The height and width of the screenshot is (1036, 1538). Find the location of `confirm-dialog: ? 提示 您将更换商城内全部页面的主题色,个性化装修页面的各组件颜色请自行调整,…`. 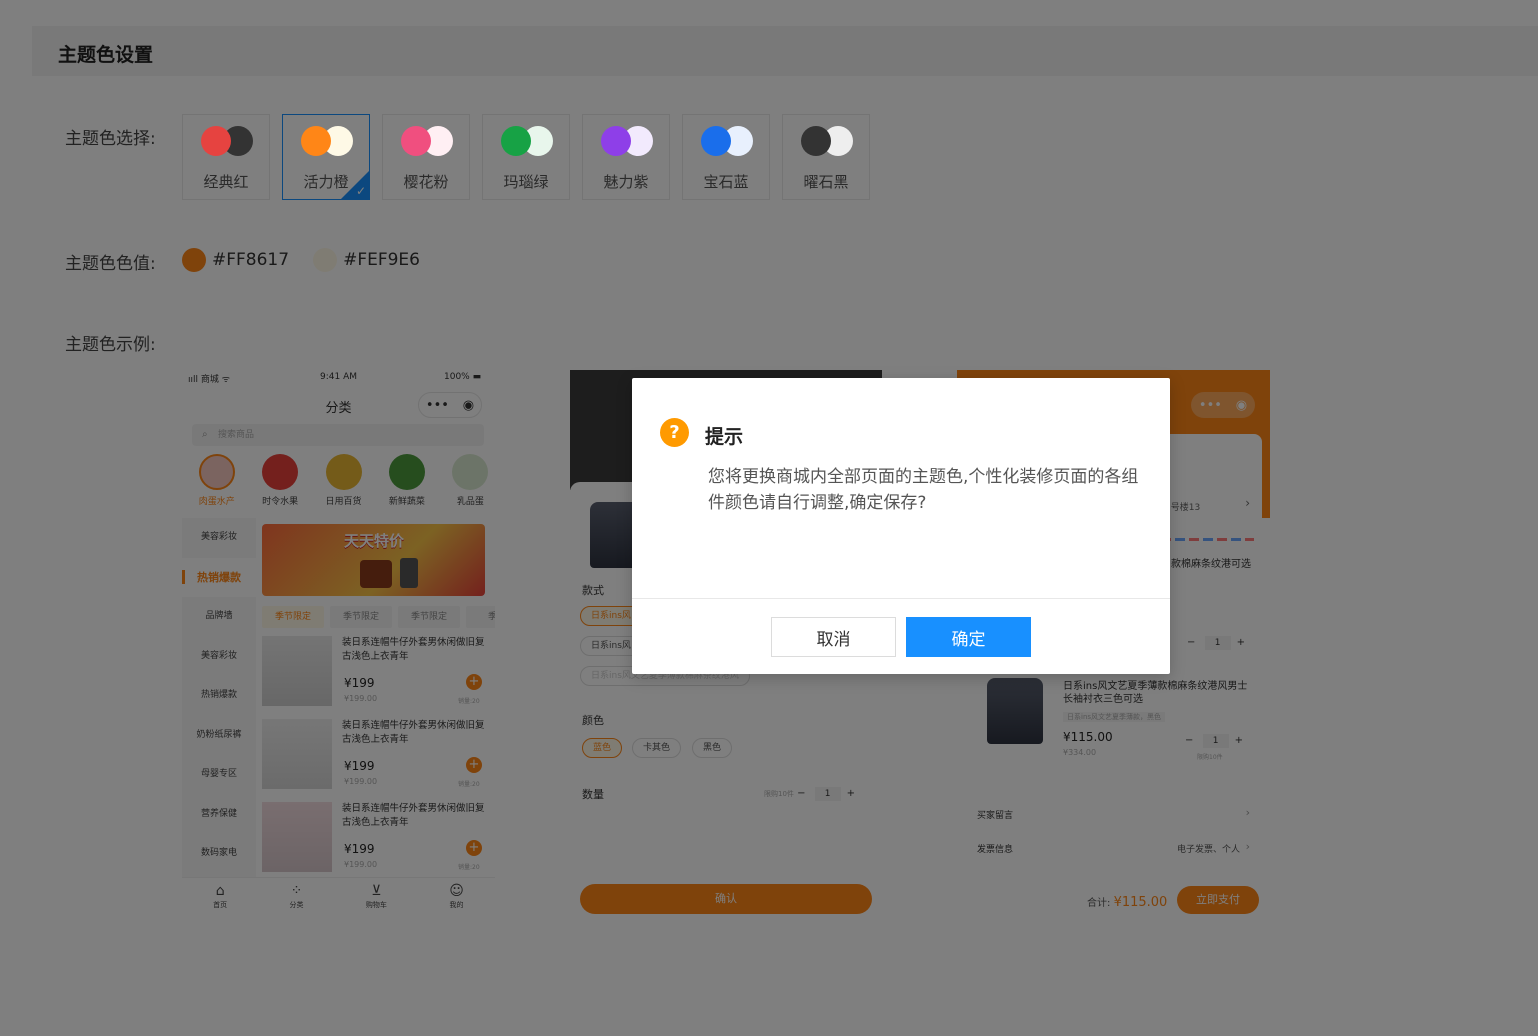

confirm-dialog: ? 提示 您将更换商城内全部页面的主题色,个性化装修页面的各组件颜色请自行调整,… is located at coordinates (901, 526).